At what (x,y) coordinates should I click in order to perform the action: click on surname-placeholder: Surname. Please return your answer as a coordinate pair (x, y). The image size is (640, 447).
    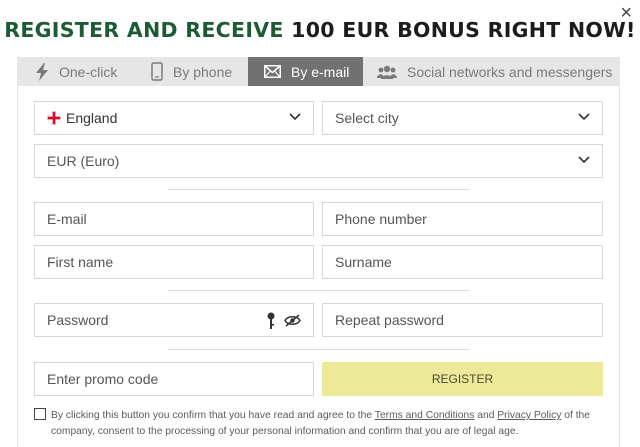
    Looking at the image, I should click on (363, 262).